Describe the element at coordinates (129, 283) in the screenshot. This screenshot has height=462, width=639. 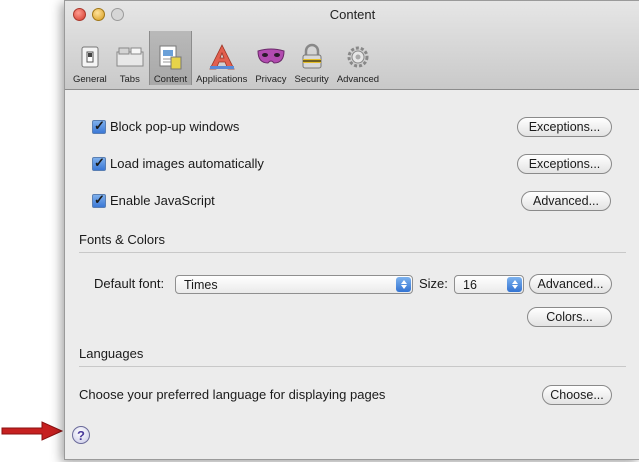
I see `default-font-label: Default font:` at that location.